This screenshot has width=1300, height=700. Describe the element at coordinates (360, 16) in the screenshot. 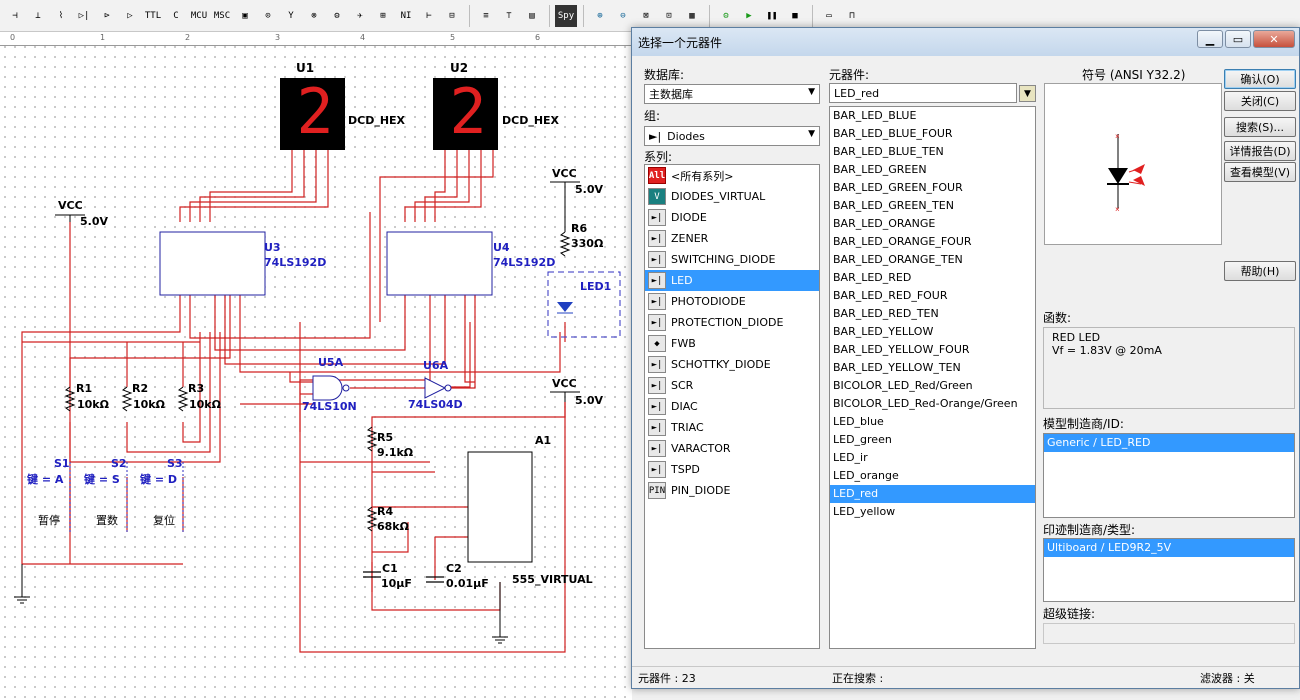

I see `rf-icon: ✈` at that location.